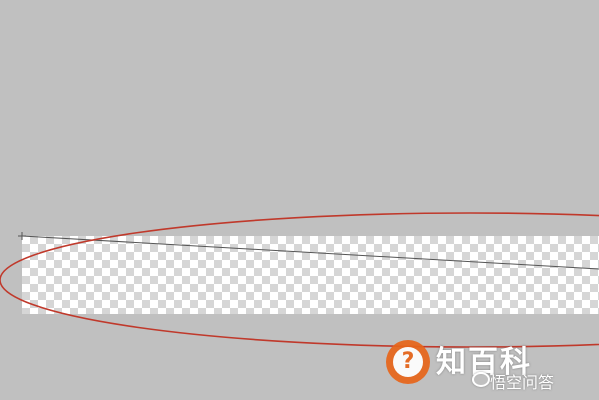 This screenshot has height=400, width=599. What do you see at coordinates (310, 252) in the screenshot?
I see `guide-line` at bounding box center [310, 252].